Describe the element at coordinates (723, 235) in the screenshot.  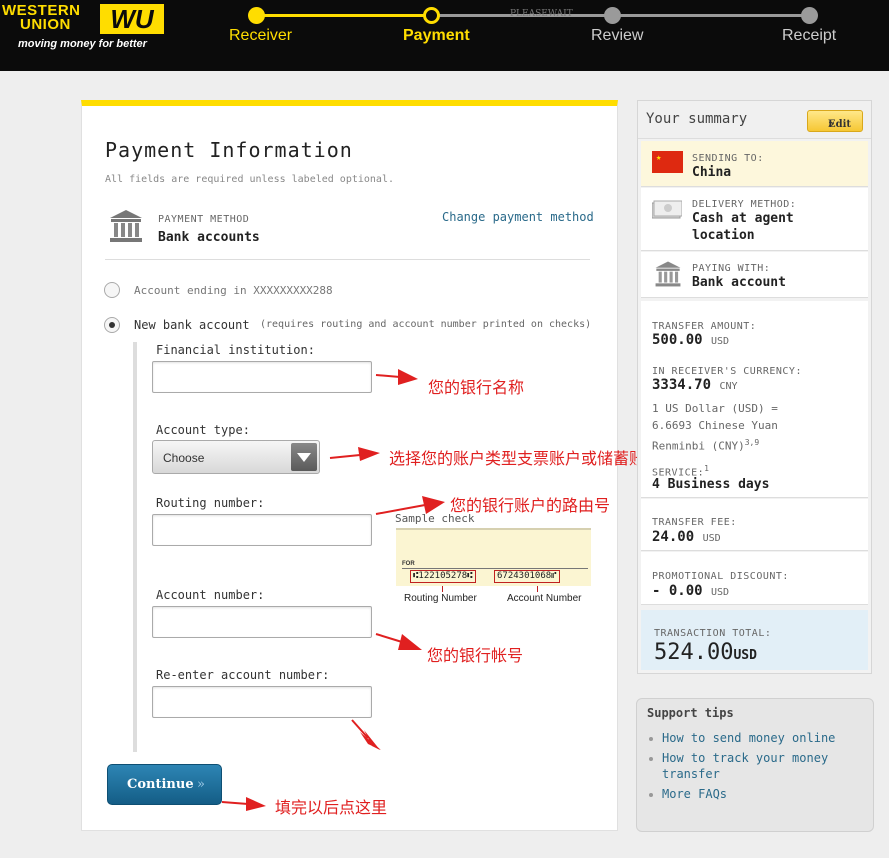
I see `delivery-method-value-2: location` at that location.